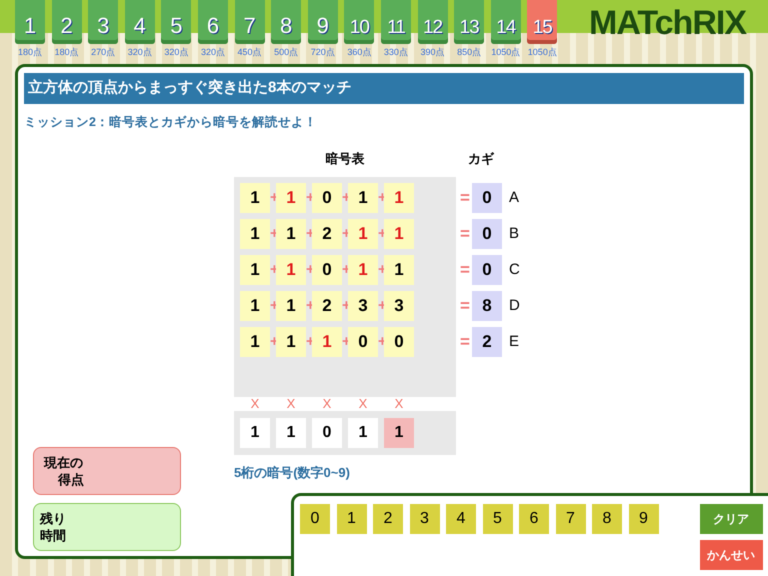 Image resolution: width=768 pixels, height=576 pixels. I want to click on answer-digit: 0, so click(327, 433).